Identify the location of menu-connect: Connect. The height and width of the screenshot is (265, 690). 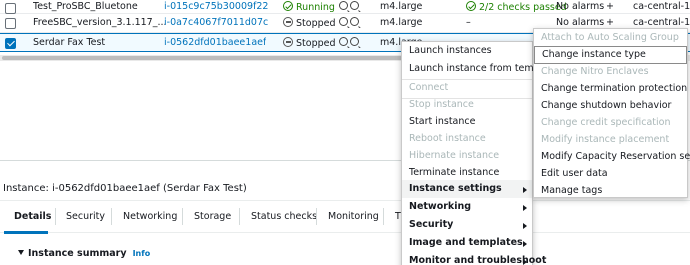
(429, 87).